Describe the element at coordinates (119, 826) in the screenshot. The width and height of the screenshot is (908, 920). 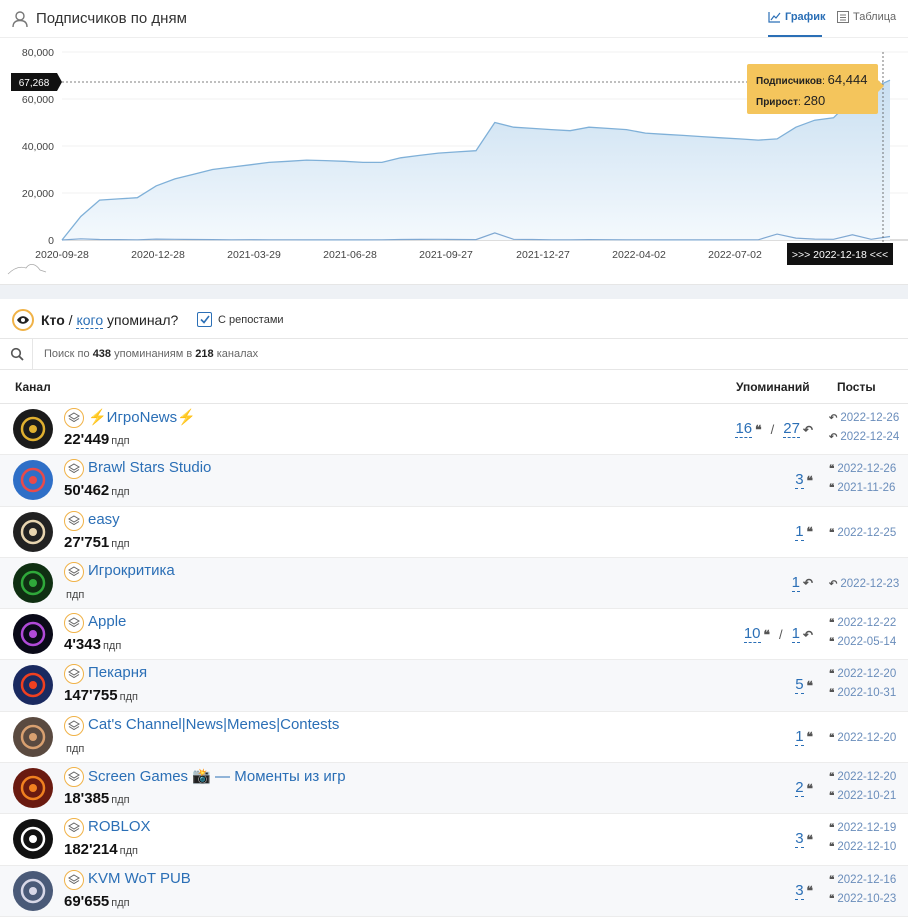
I see `channel-name: ROBLOX` at that location.